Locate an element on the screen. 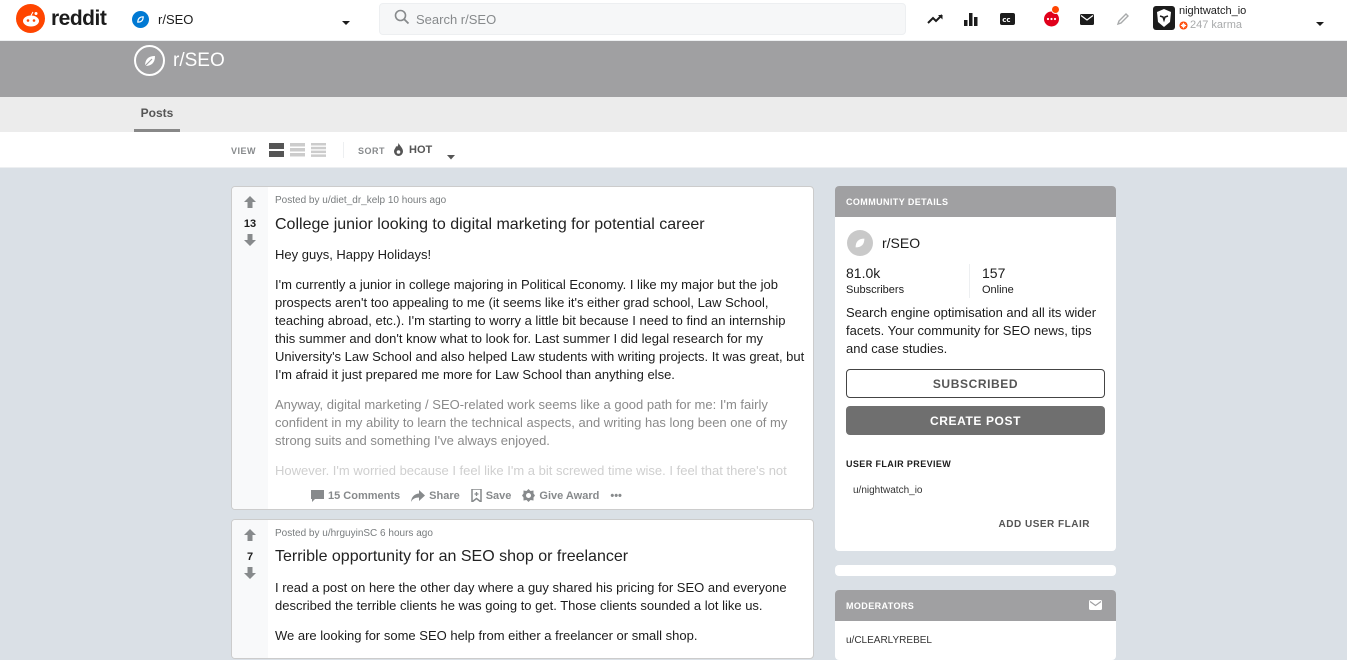  trending-icon is located at coordinates (935, 19).